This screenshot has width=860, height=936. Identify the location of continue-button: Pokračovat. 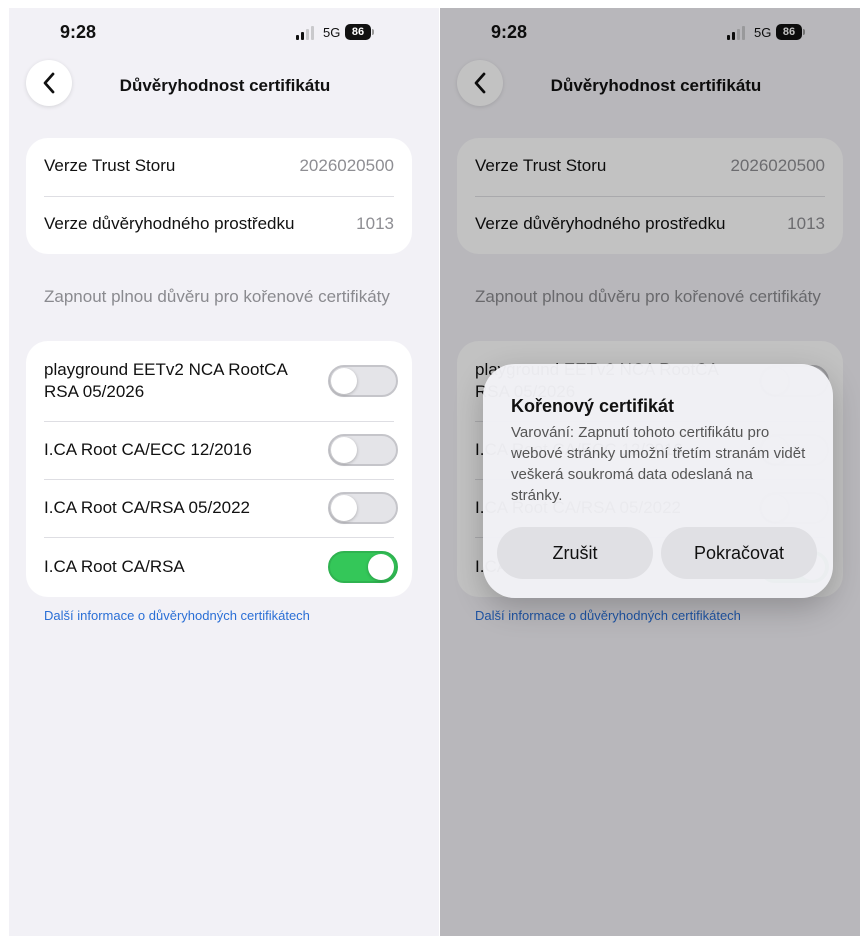
(739, 553).